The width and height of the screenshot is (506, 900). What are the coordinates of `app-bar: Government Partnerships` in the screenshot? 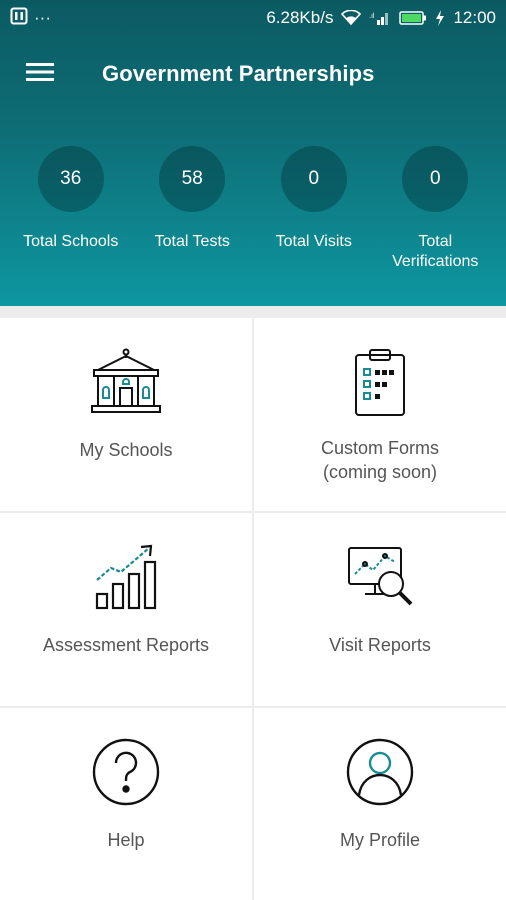 It's located at (253, 74).